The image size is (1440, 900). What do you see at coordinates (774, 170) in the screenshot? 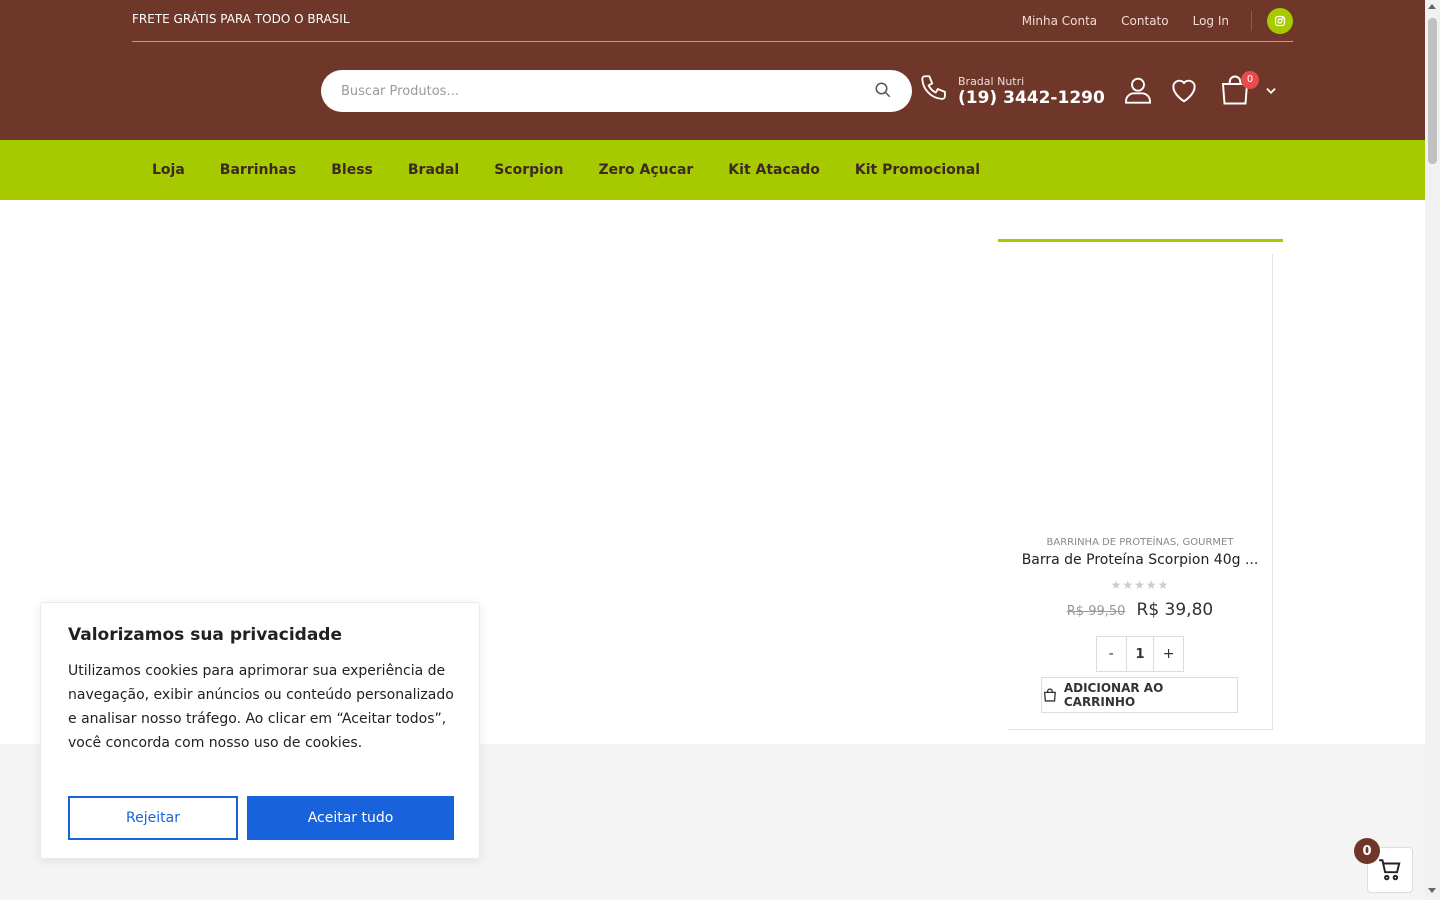
I see `nav-item-kit-atacado: Kit Atacado` at bounding box center [774, 170].